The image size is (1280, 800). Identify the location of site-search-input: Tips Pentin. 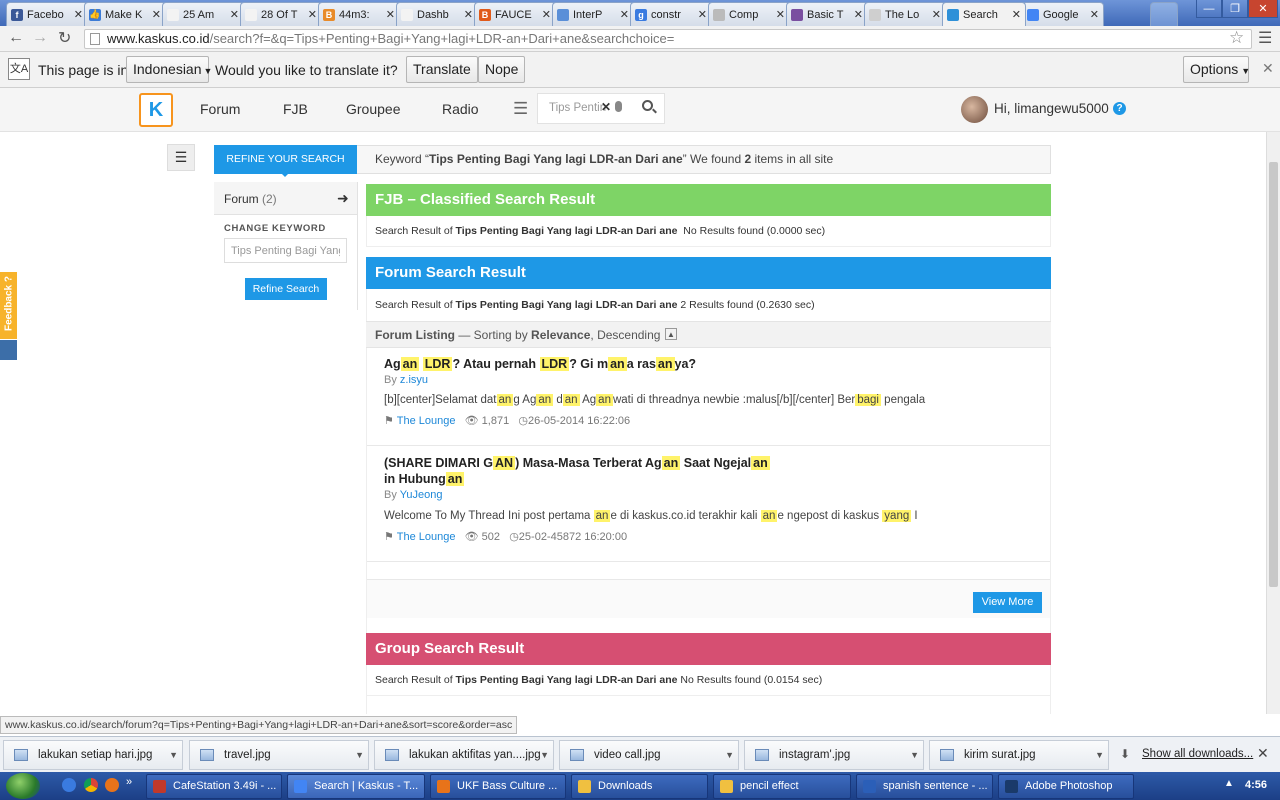
(577, 108).